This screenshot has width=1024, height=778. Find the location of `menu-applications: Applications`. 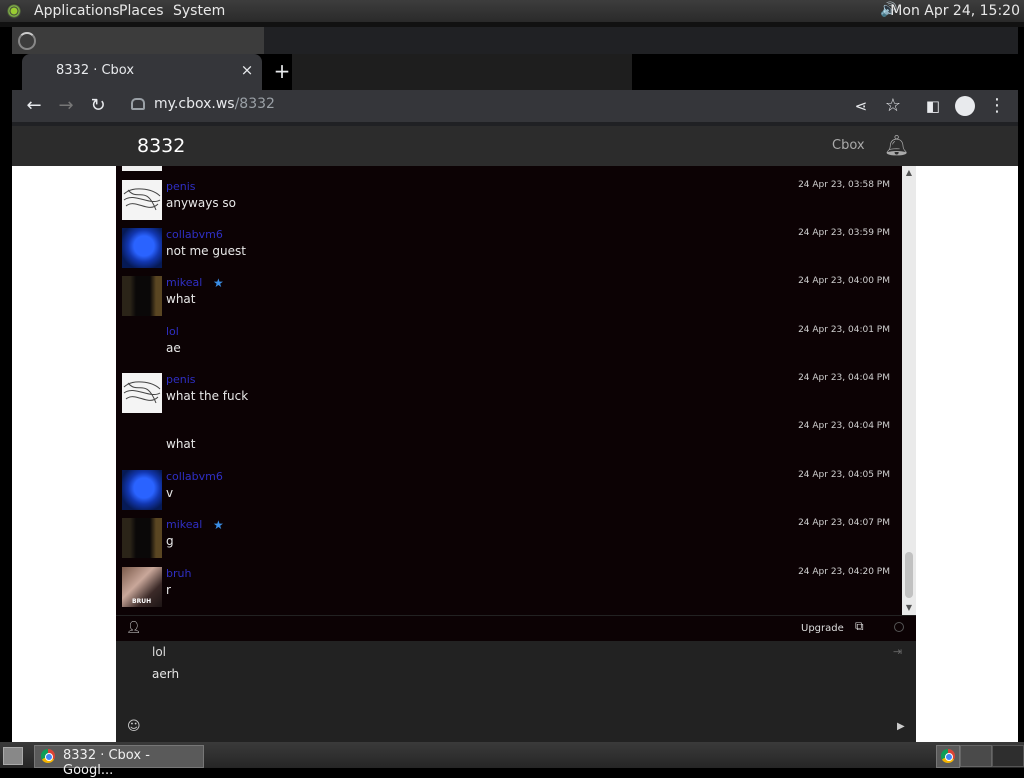

menu-applications: Applications is located at coordinates (77, 11).